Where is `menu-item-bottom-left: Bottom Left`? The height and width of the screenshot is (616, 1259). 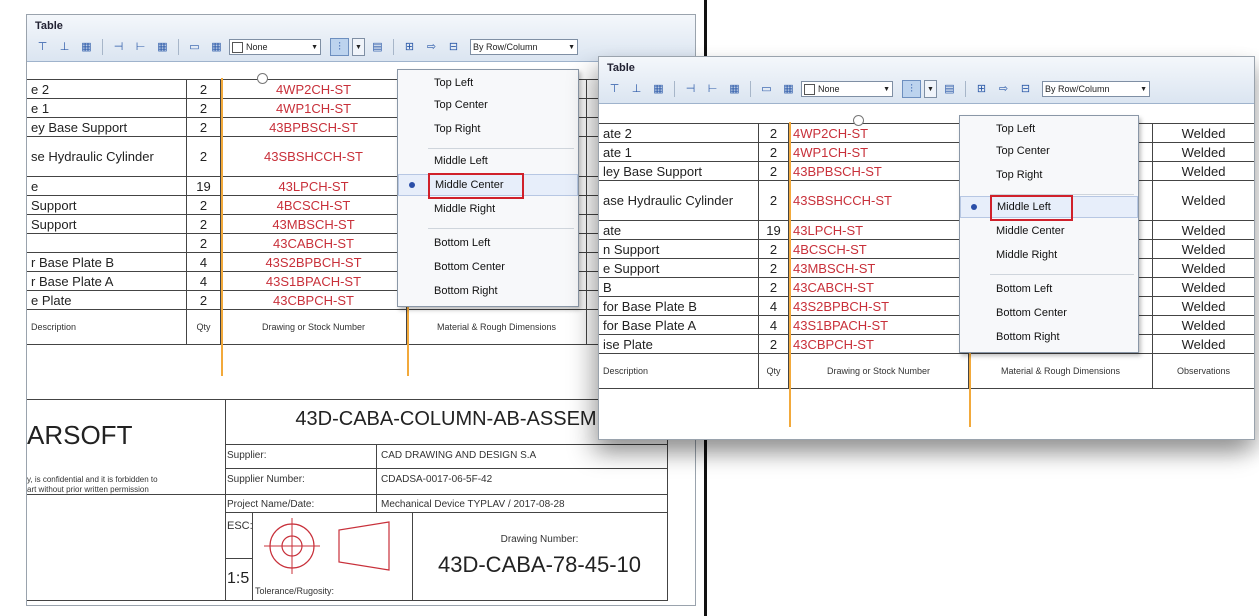 menu-item-bottom-left: Bottom Left is located at coordinates (488, 243).